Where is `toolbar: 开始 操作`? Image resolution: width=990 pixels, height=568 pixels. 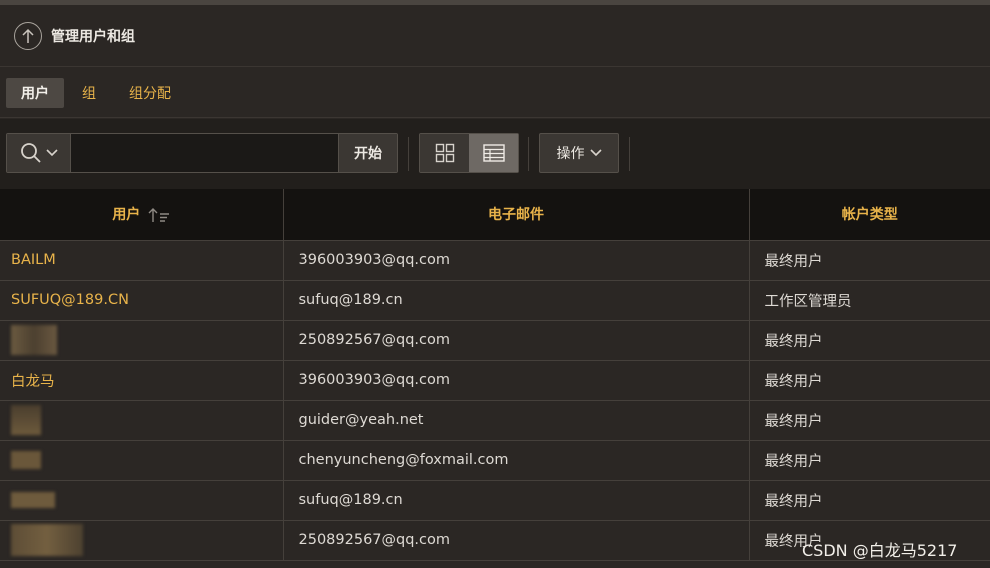 toolbar: 开始 操作 is located at coordinates (495, 154).